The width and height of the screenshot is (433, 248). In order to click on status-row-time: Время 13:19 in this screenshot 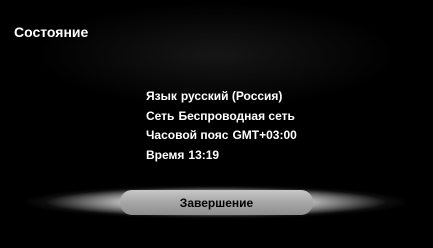, I will do `click(221, 156)`.